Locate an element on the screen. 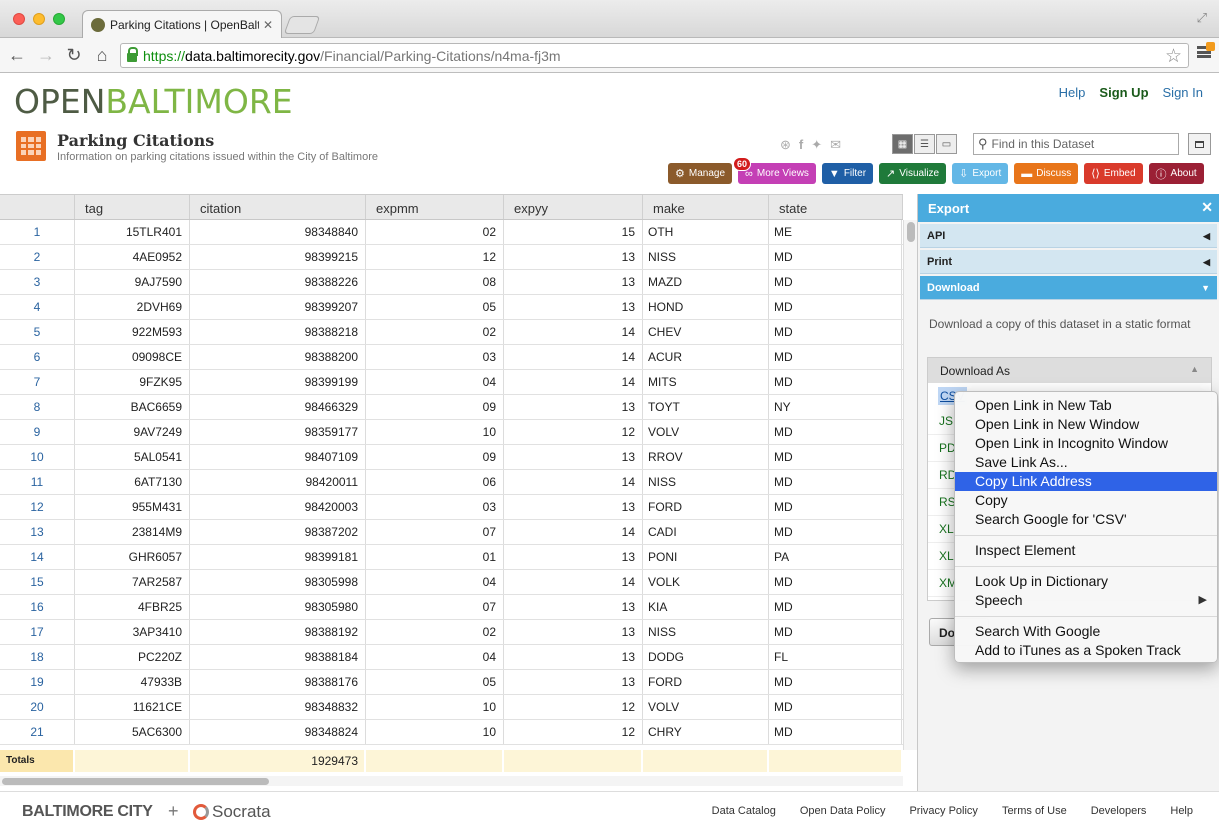 This screenshot has width=1219, height=831. column-header-tag: tag is located at coordinates (132, 207).